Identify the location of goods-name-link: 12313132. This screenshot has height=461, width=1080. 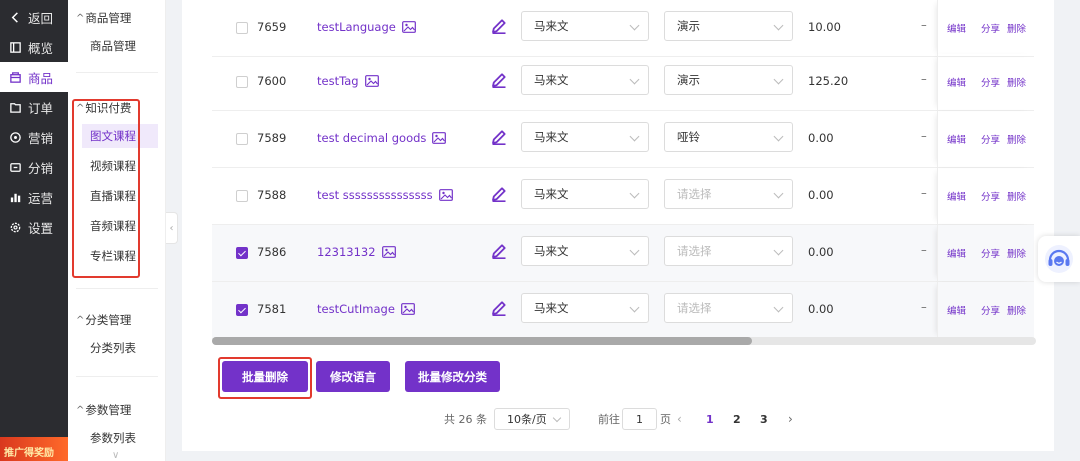
(356, 252).